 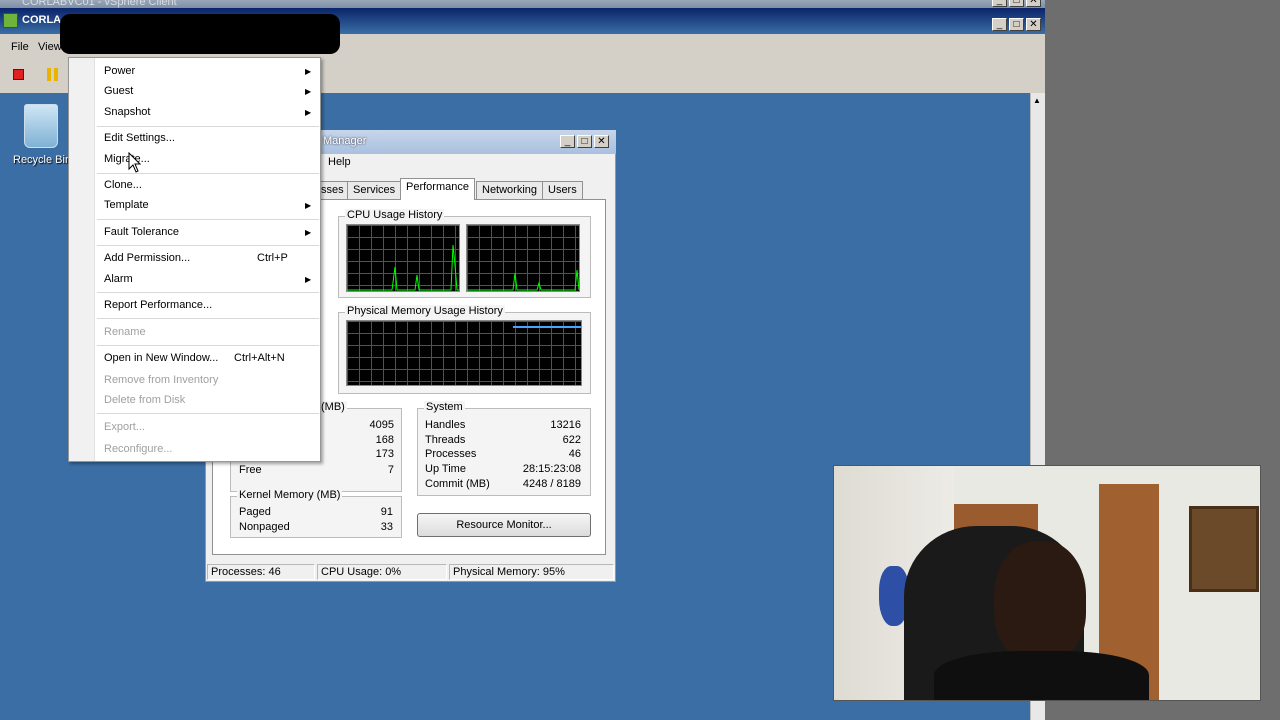 I want to click on pm-row-free: Free 7, so click(x=316, y=470).